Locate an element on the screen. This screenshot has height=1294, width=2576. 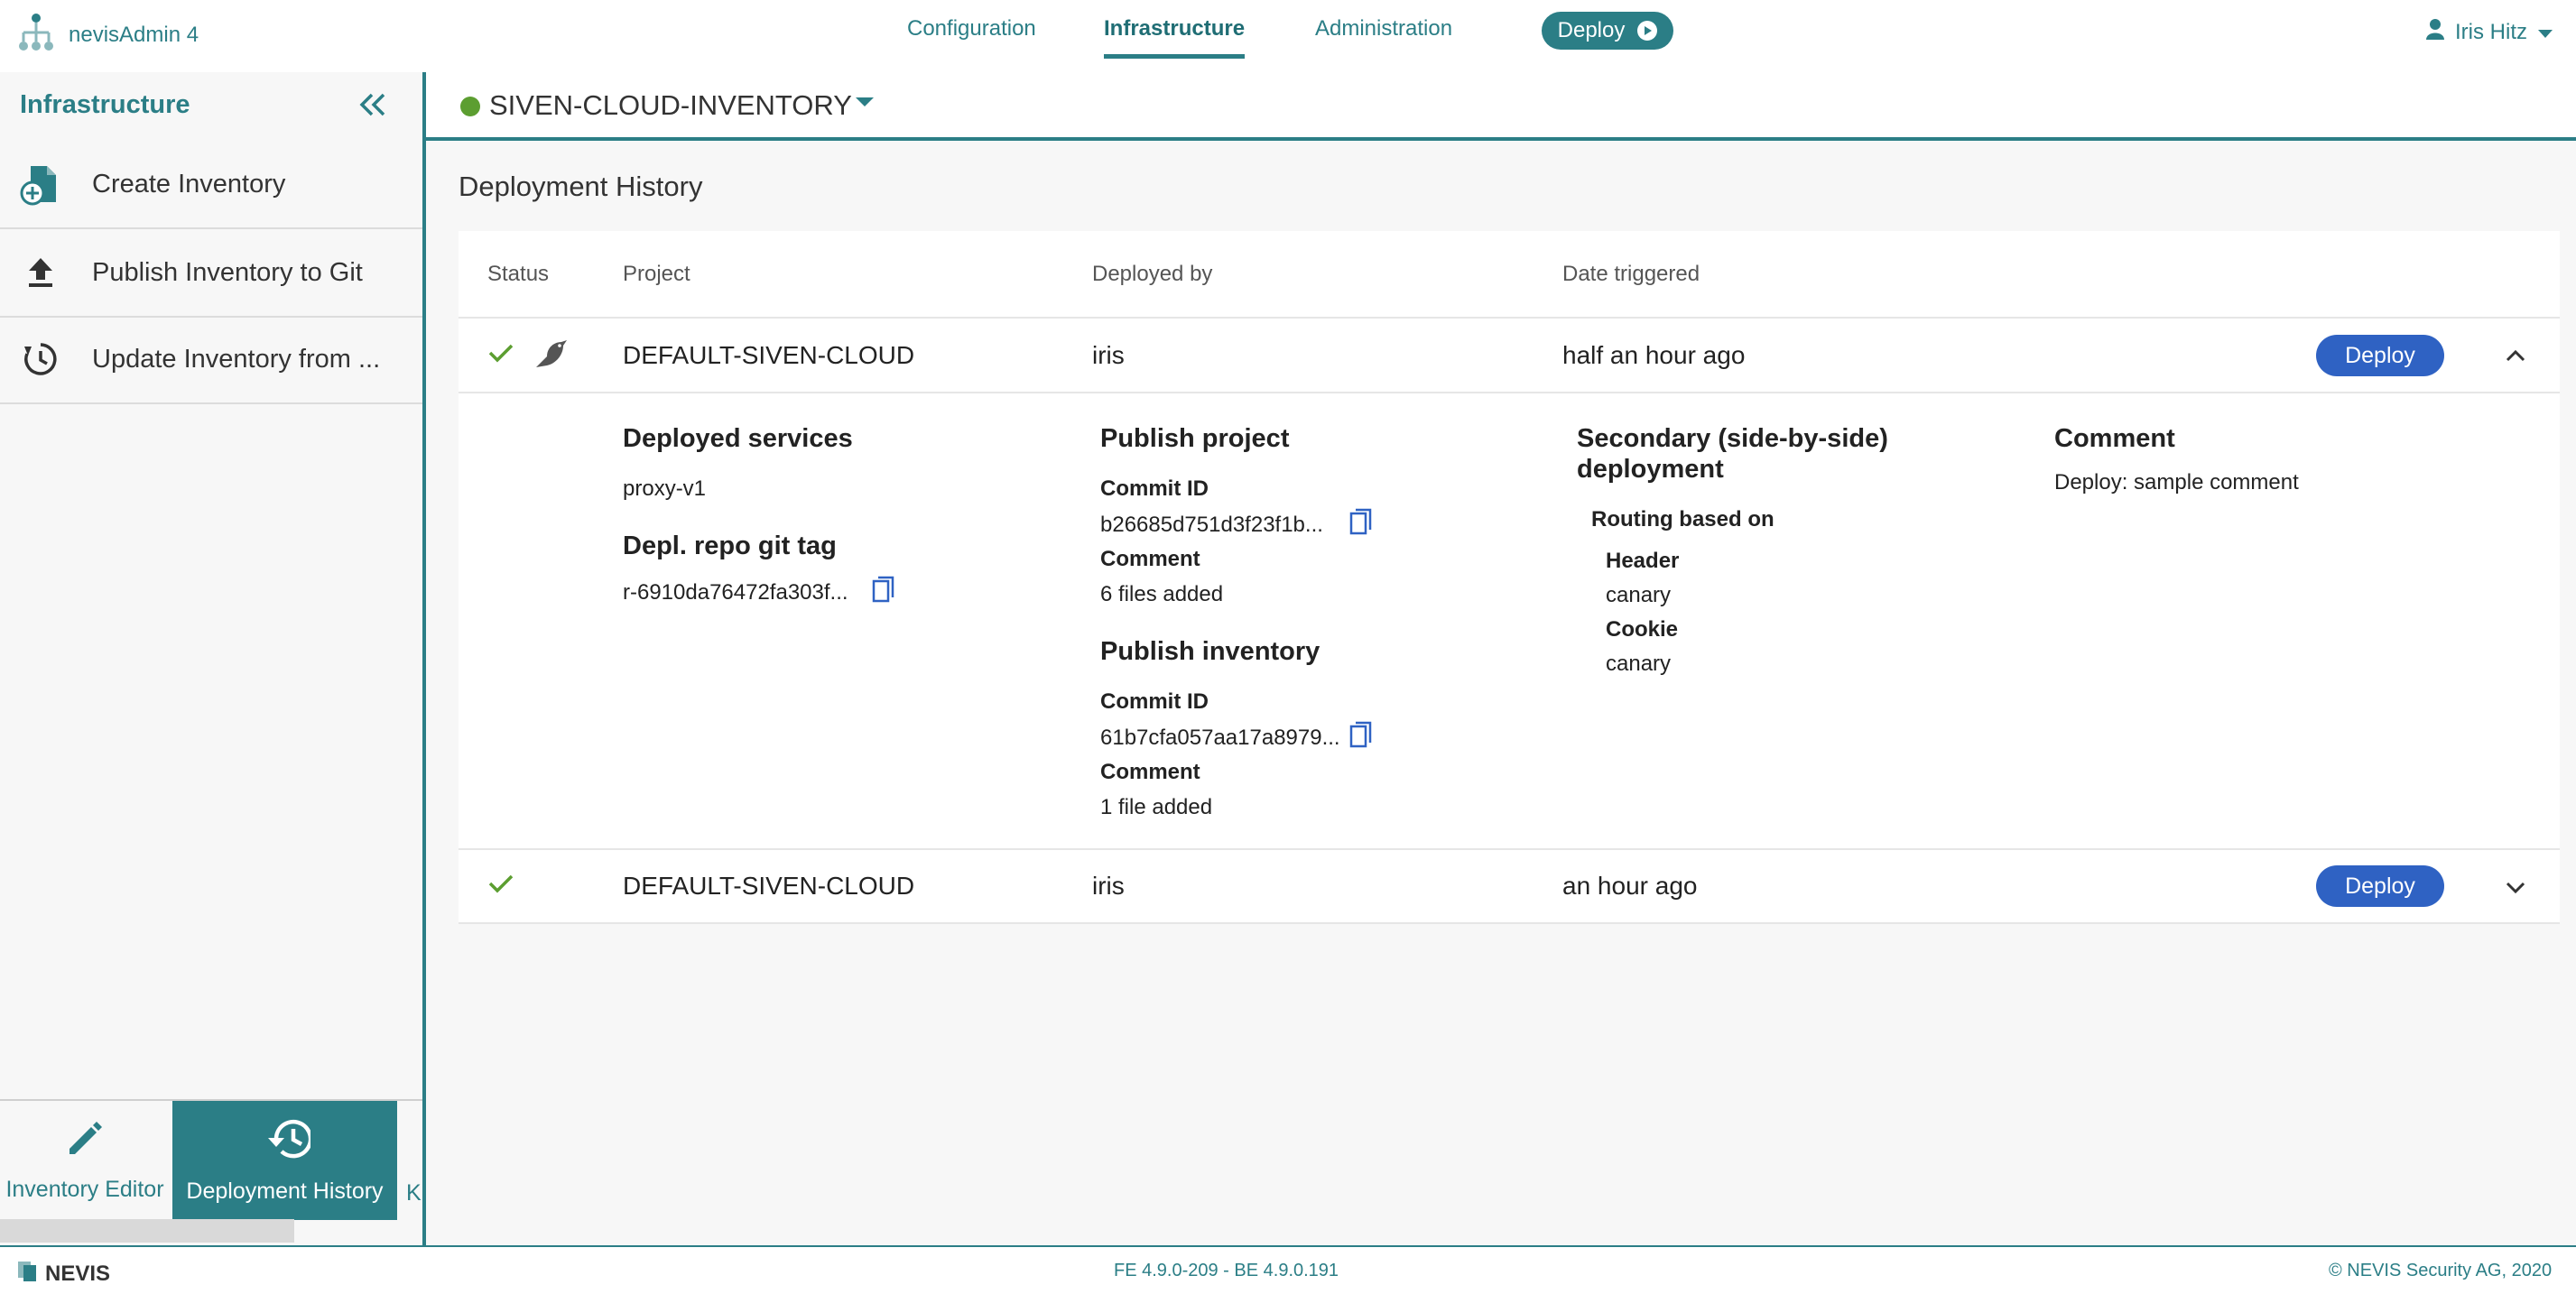
app-logo: nevisAdmin 4 is located at coordinates (107, 35).